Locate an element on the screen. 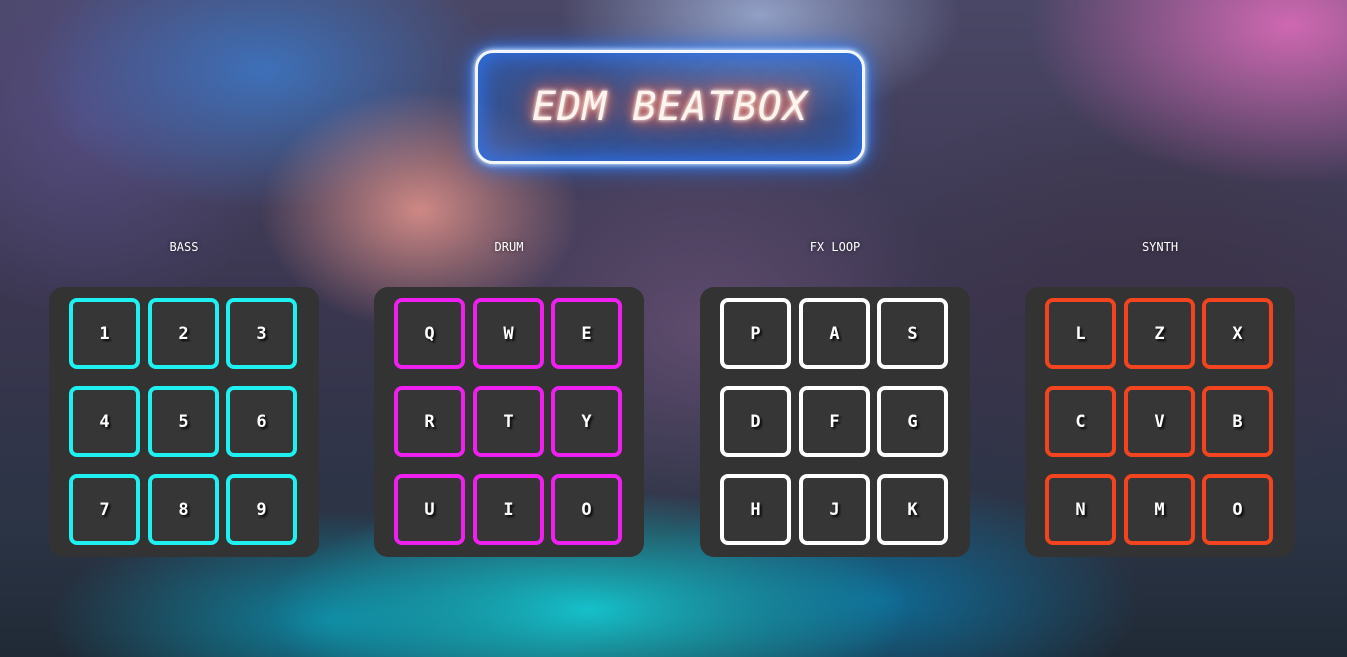  drum-pad-q: Q is located at coordinates (429, 333).